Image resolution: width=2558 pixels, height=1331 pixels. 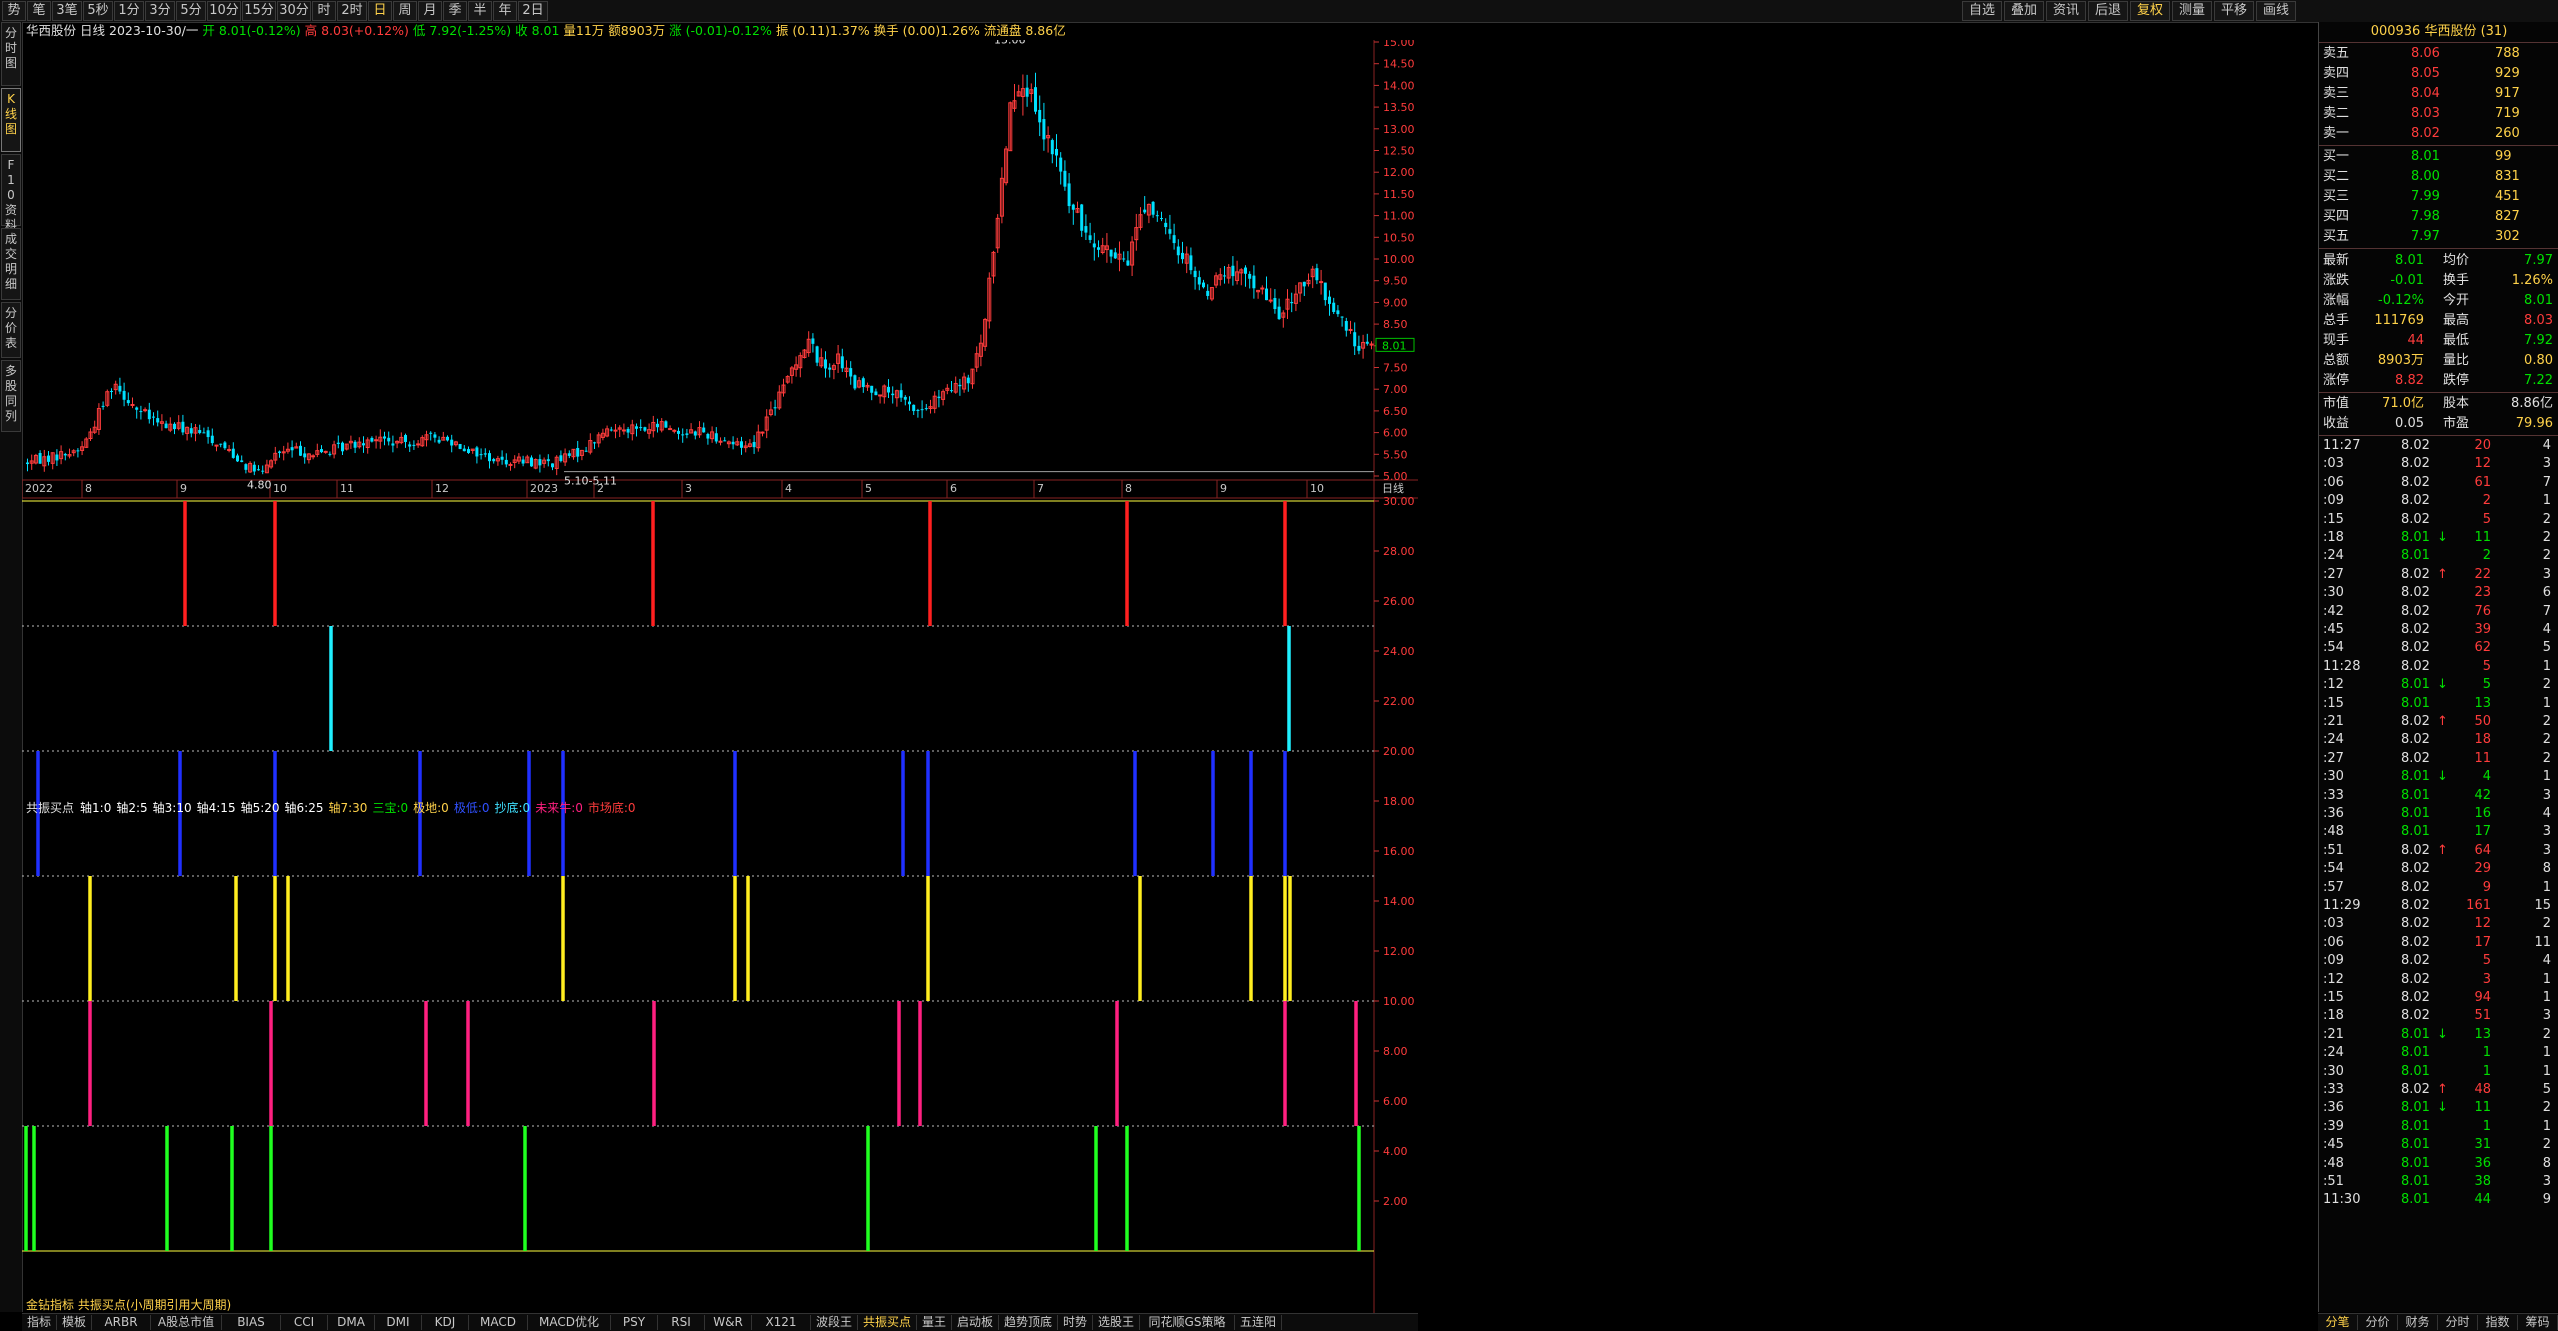 What do you see at coordinates (480, 11) in the screenshot?
I see `period-button: 半` at bounding box center [480, 11].